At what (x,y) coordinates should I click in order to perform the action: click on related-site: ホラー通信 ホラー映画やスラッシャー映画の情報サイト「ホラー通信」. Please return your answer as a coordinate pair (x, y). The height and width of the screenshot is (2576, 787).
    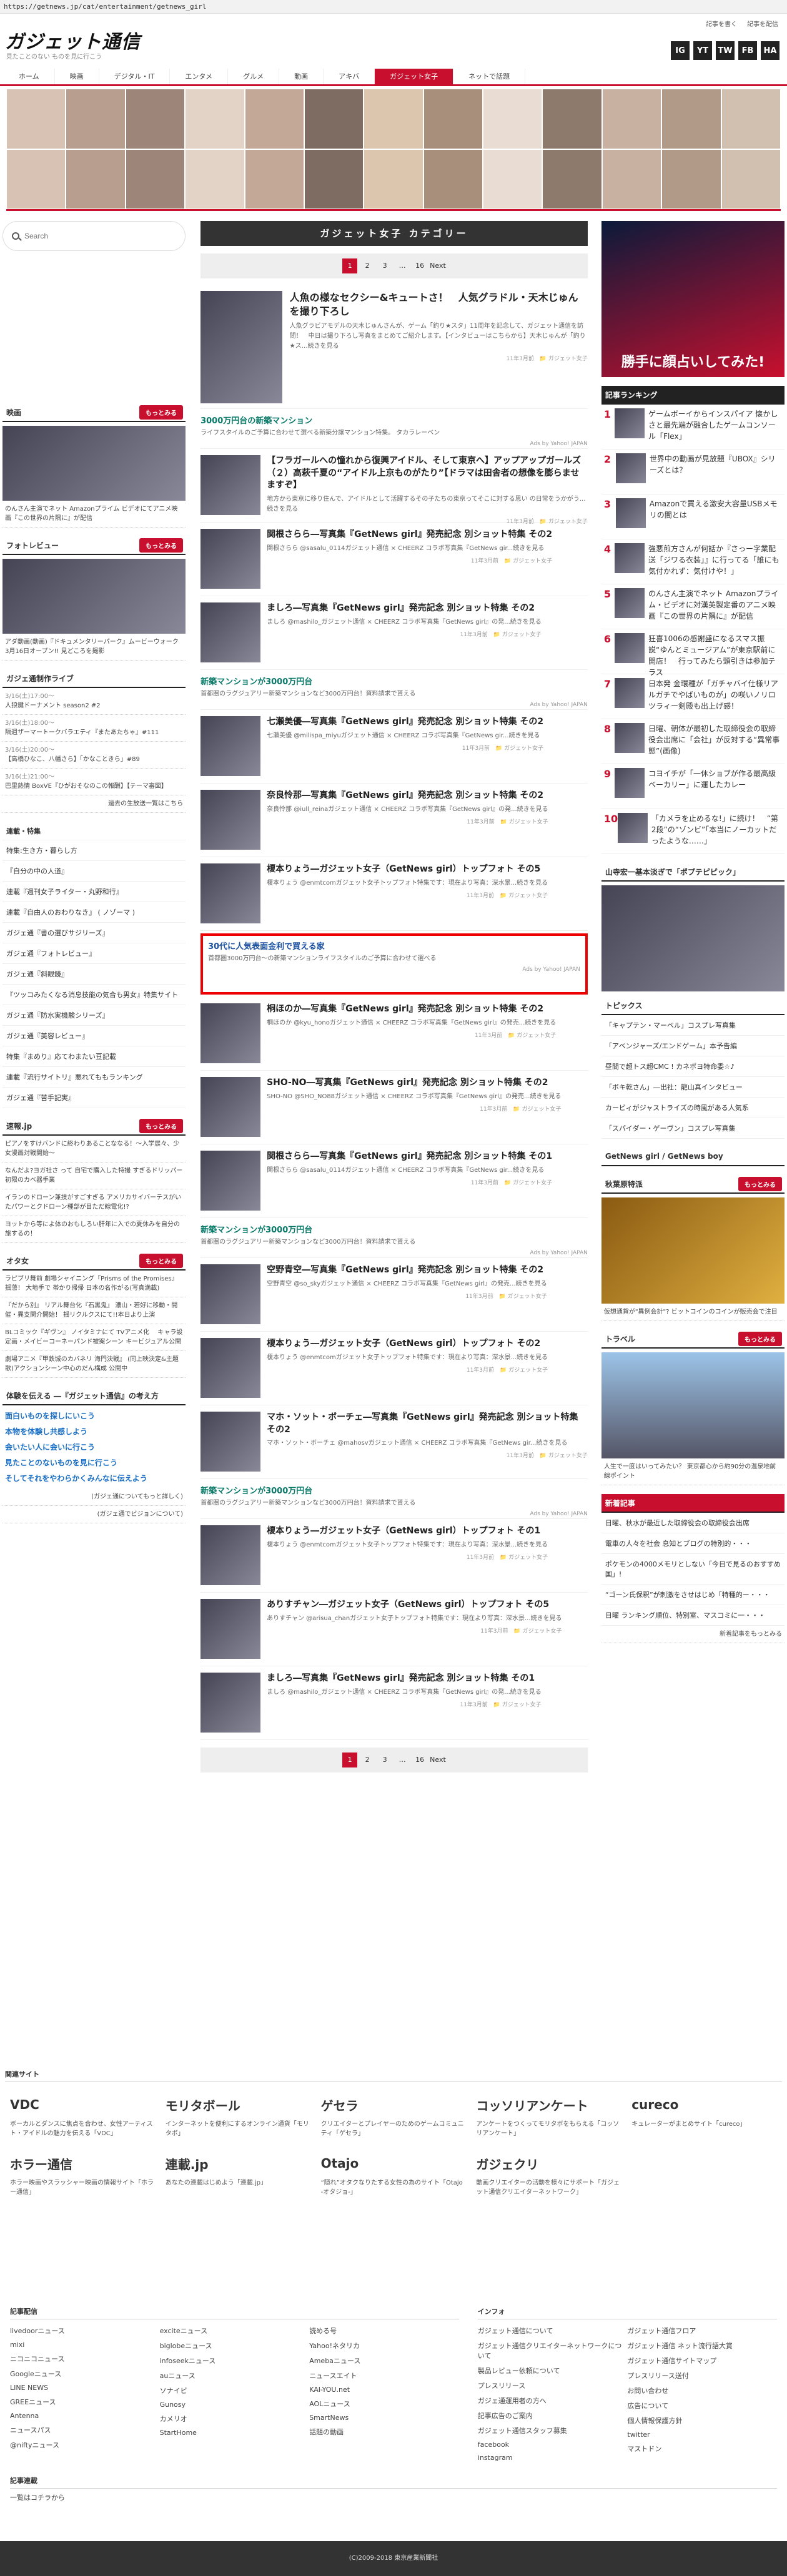
    Looking at the image, I should click on (83, 2172).